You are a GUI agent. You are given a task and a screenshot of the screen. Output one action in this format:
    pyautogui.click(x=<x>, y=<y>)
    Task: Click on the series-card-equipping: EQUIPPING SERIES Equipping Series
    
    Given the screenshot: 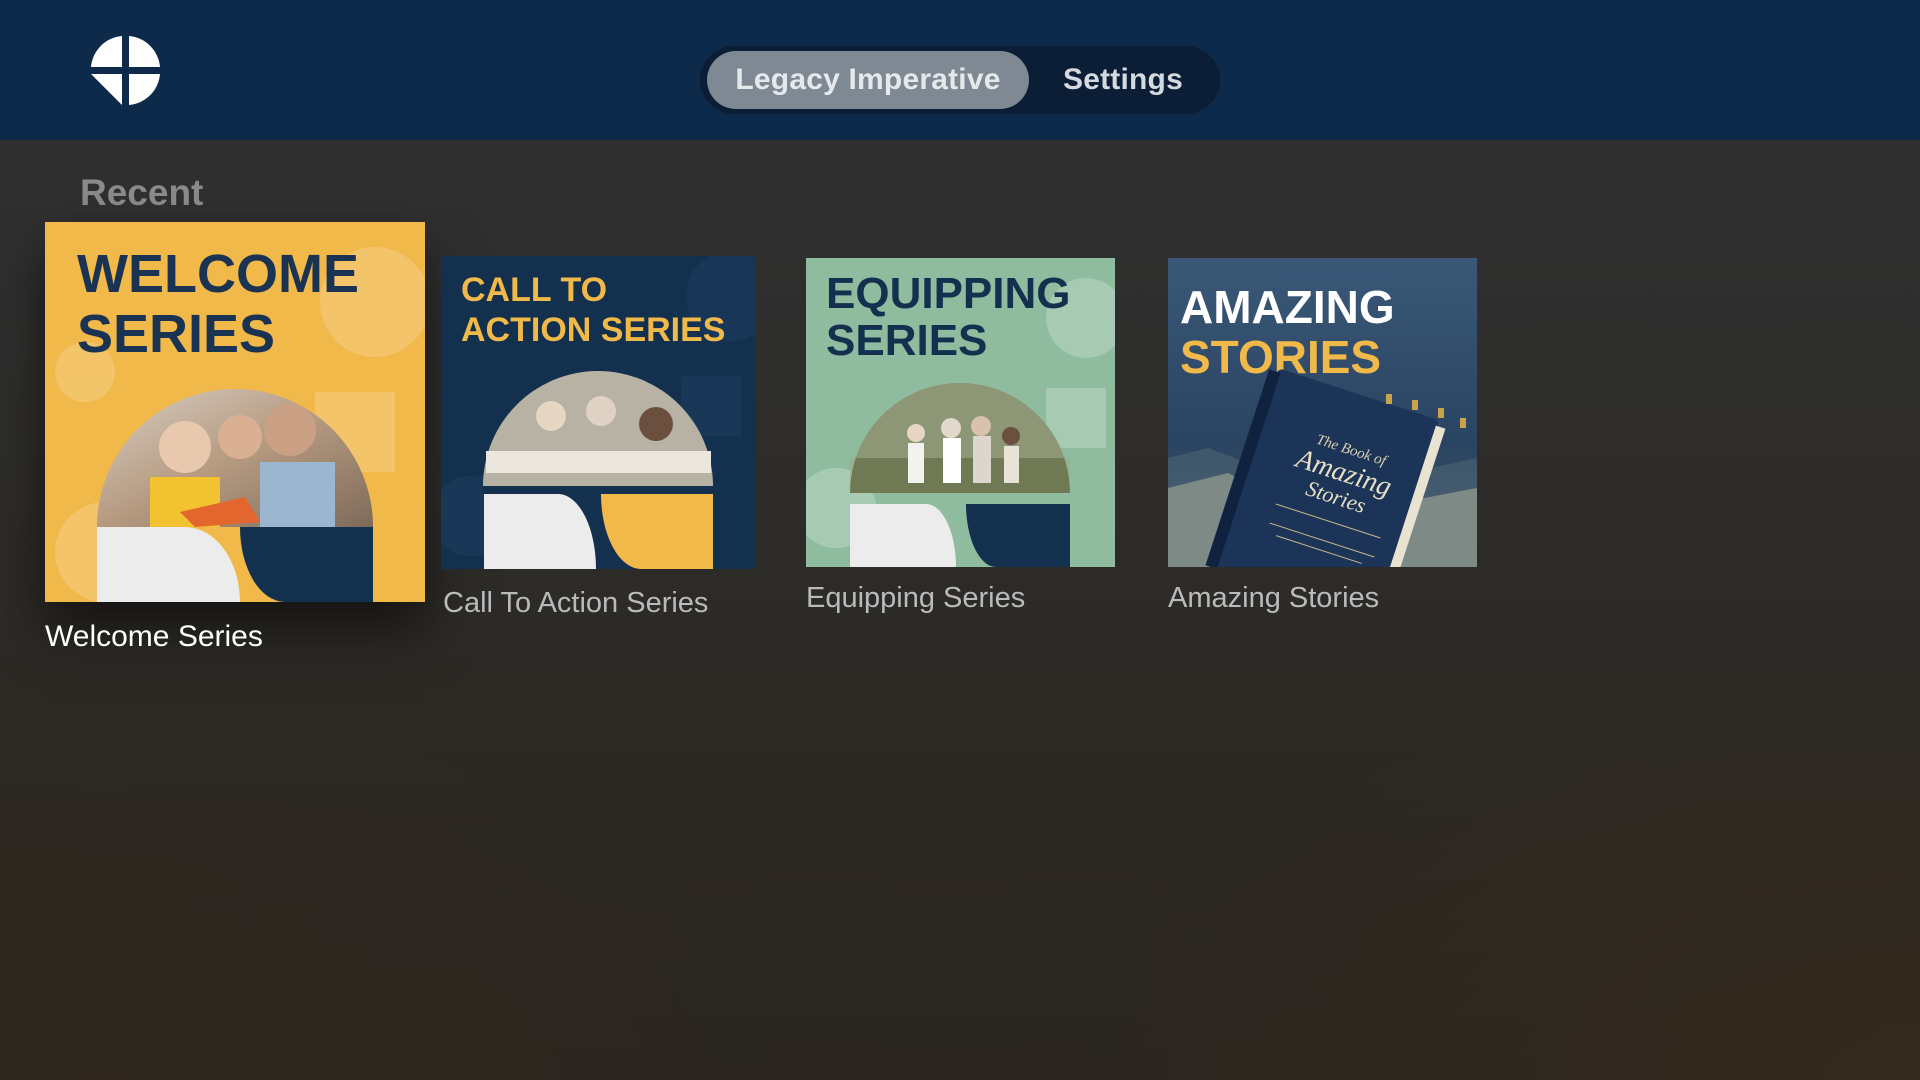 What is the action you would take?
    pyautogui.click(x=961, y=441)
    